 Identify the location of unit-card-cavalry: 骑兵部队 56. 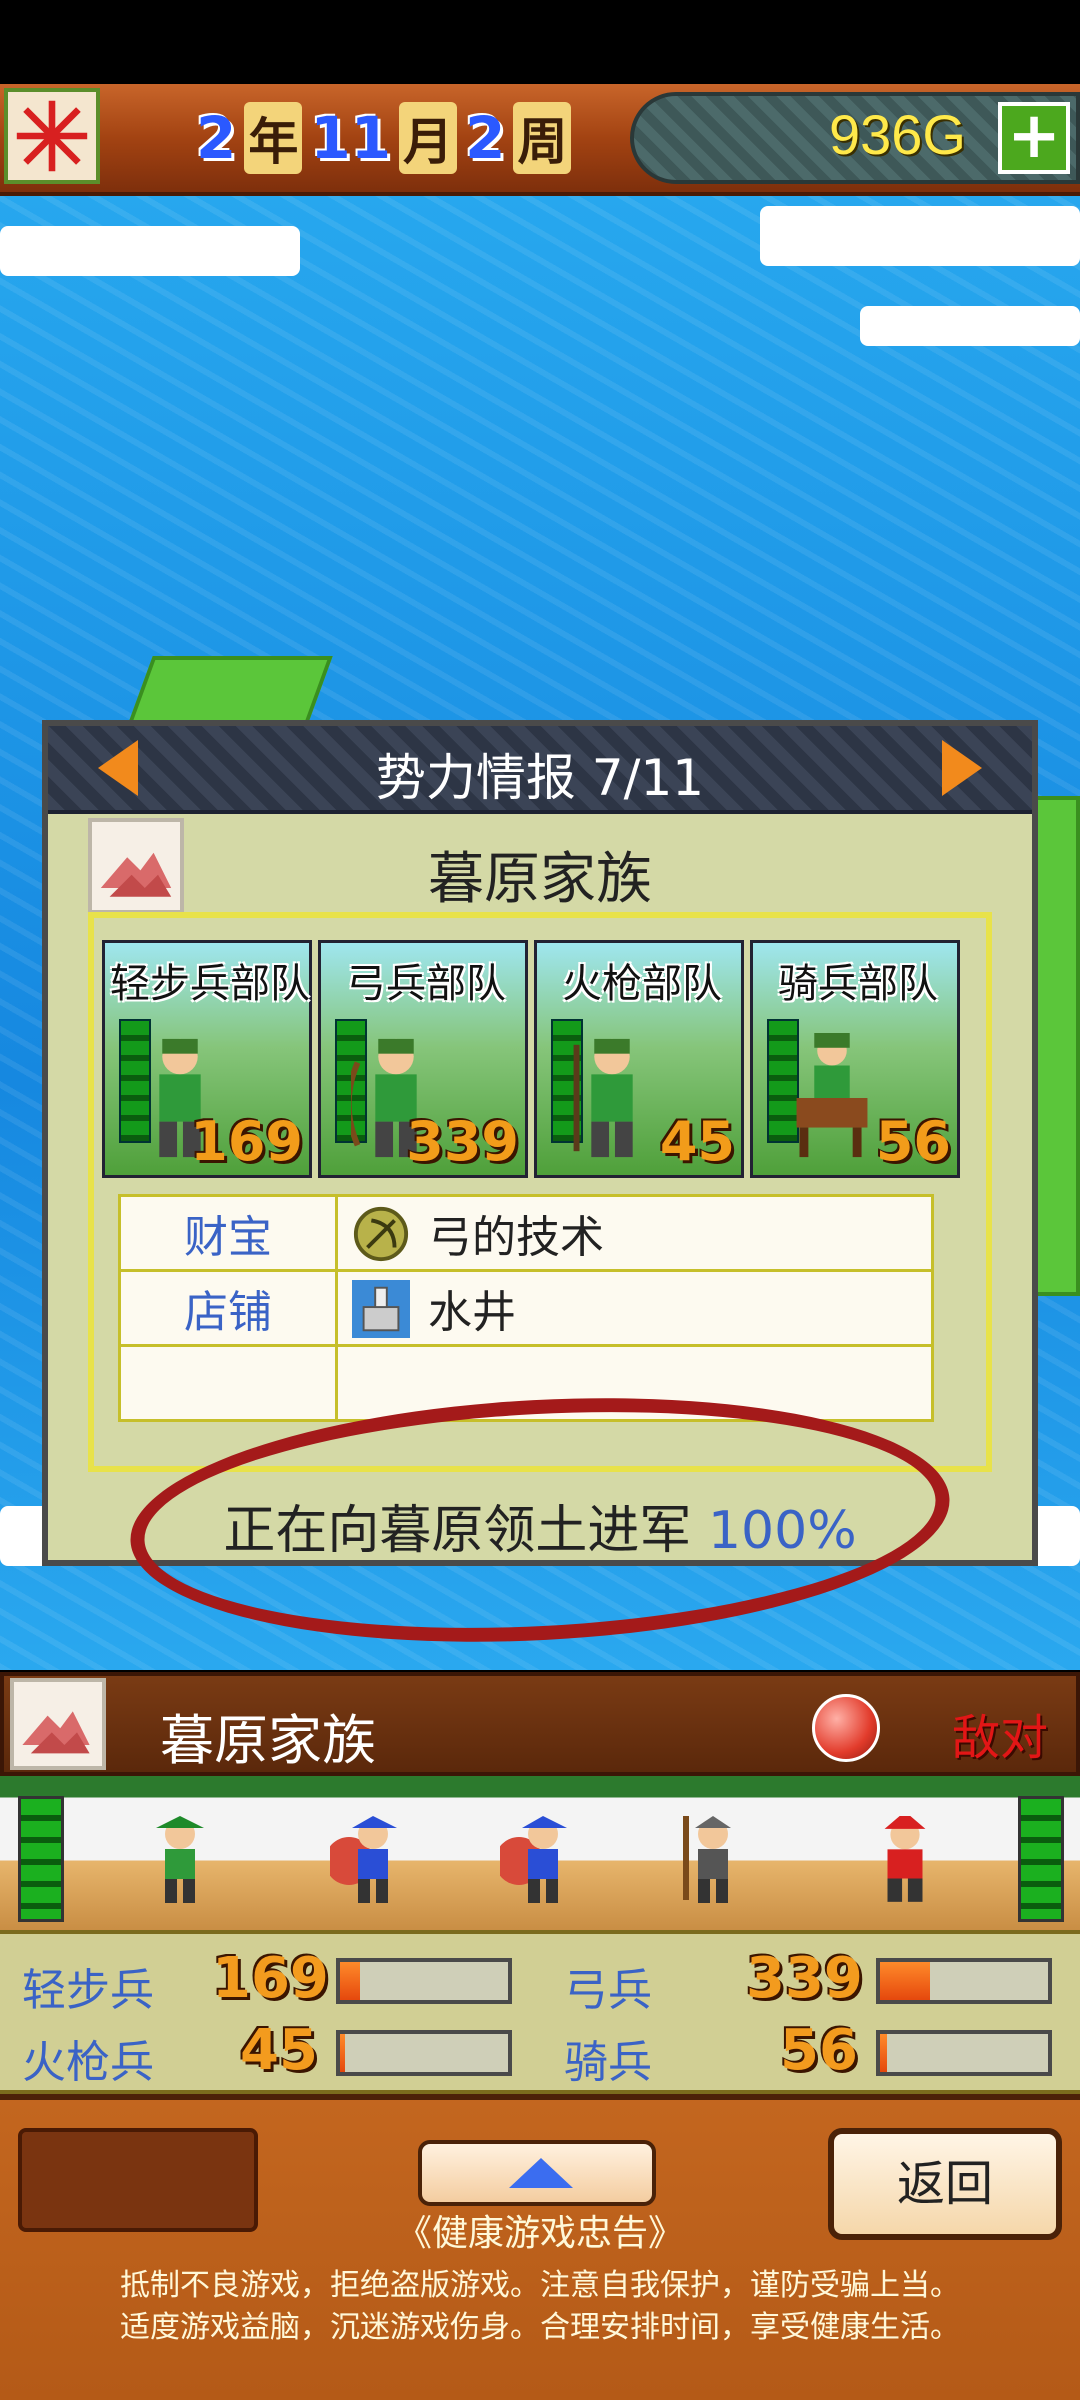
(855, 1059).